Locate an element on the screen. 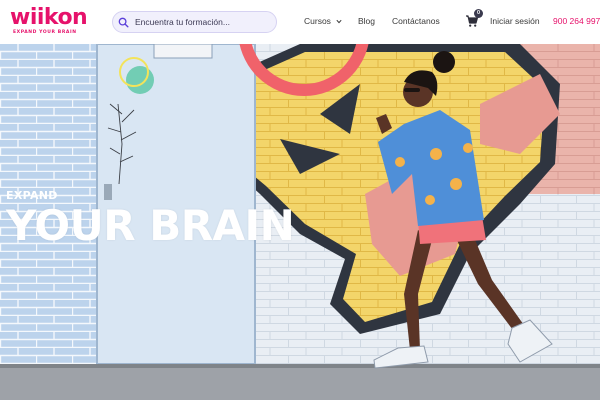  hero-headline: EXPAND YOUR BRAIN is located at coordinates (150, 220).